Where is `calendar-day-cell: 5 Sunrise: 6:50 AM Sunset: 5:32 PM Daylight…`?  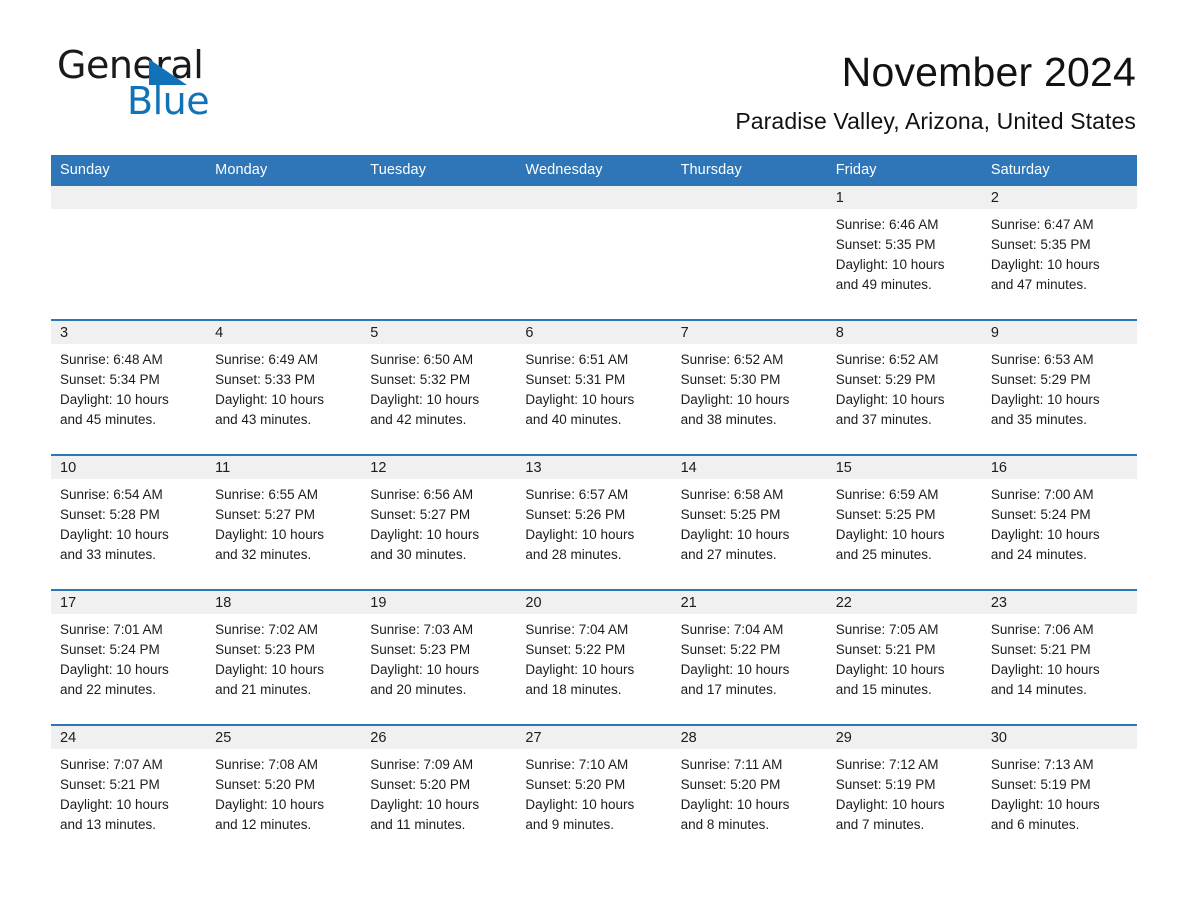
calendar-day-cell: 5 Sunrise: 6:50 AM Sunset: 5:32 PM Daylight… is located at coordinates (439, 387).